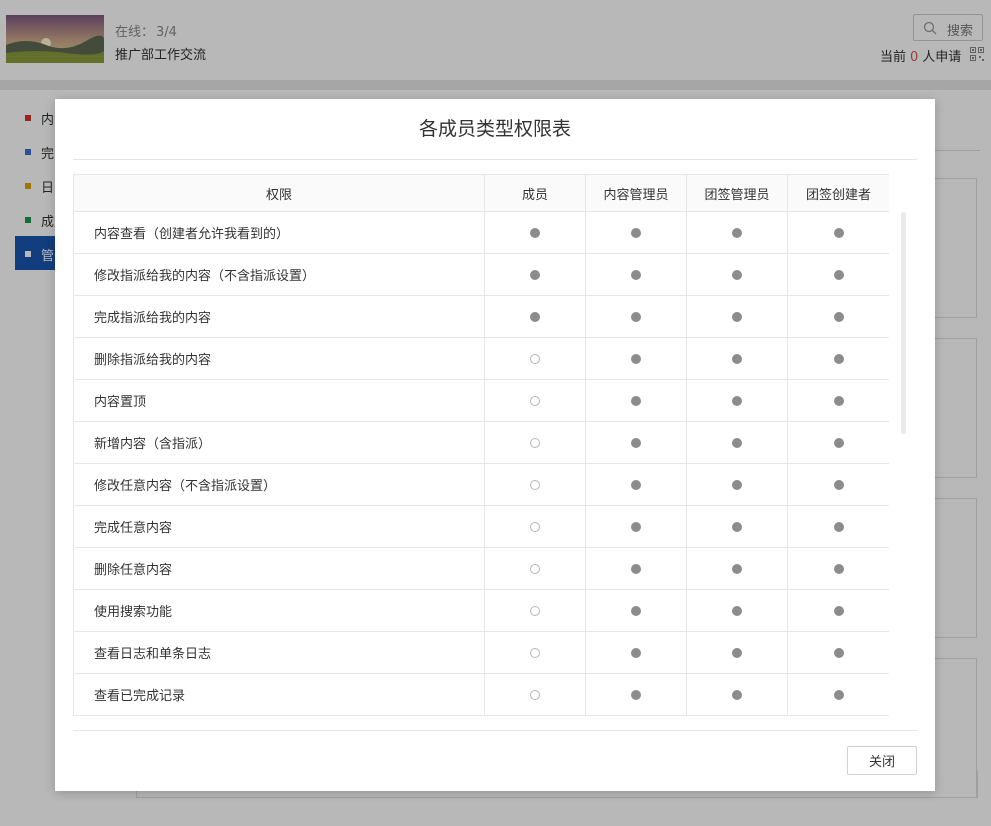 The width and height of the screenshot is (991, 826). What do you see at coordinates (882, 760) in the screenshot?
I see `close-button: 关闭` at bounding box center [882, 760].